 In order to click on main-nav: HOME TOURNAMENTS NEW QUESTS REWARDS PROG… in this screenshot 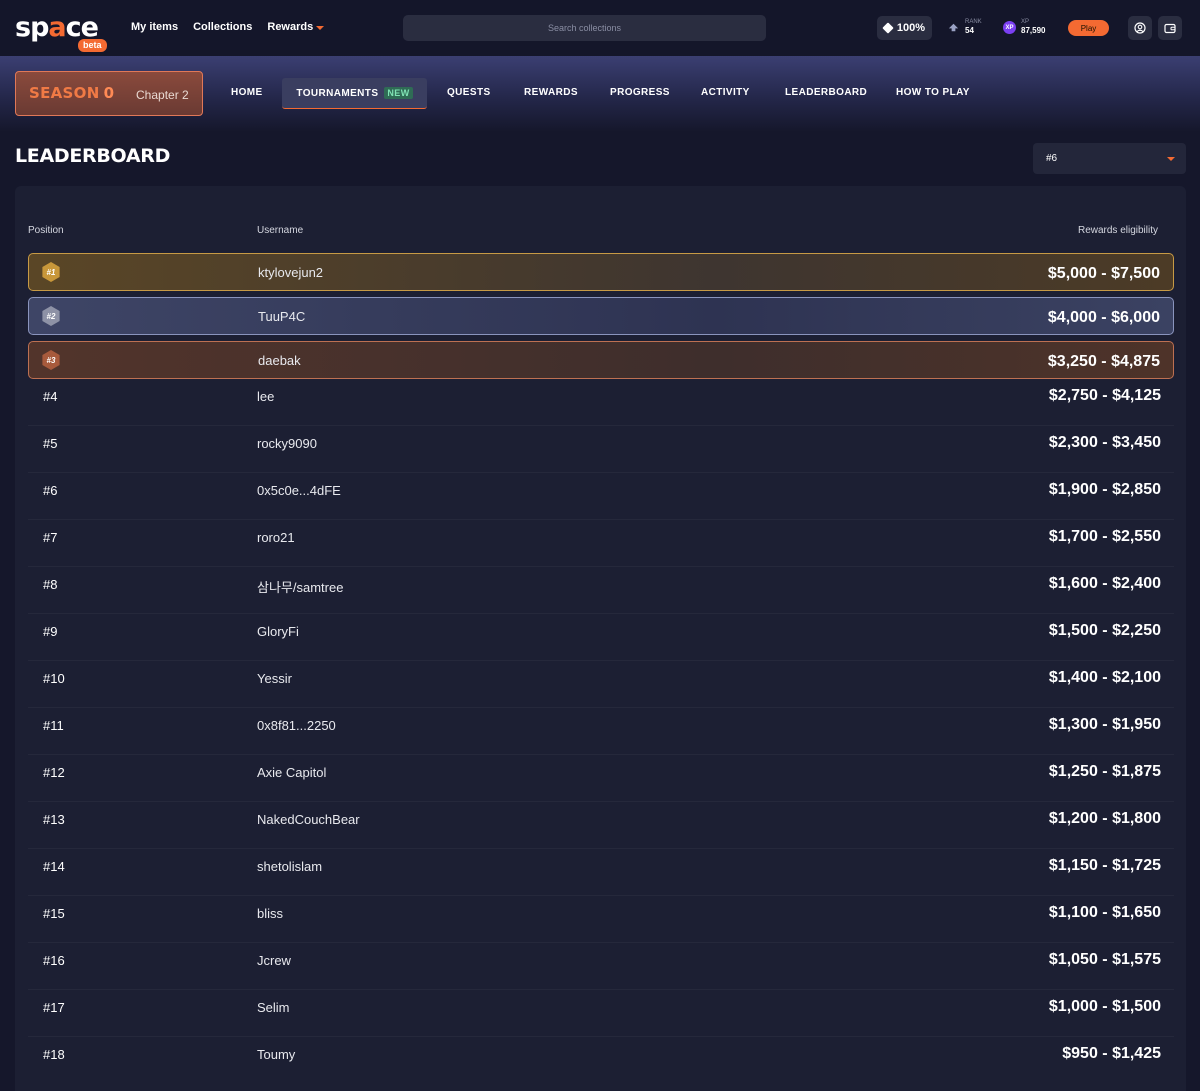, I will do `click(600, 94)`.